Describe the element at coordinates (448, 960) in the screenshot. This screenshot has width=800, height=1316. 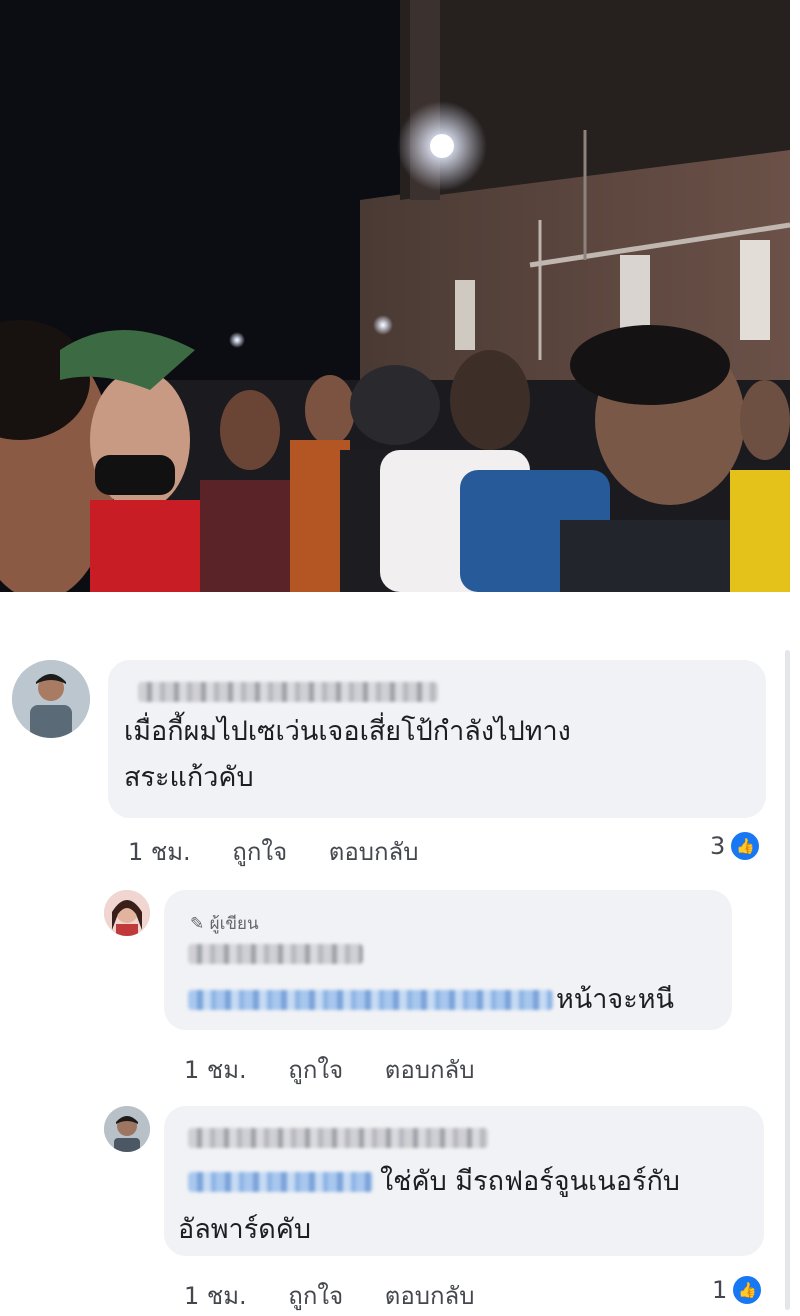
I see `reply-bubble: ✎ ผู้เขียน หน้าจะหนี` at that location.